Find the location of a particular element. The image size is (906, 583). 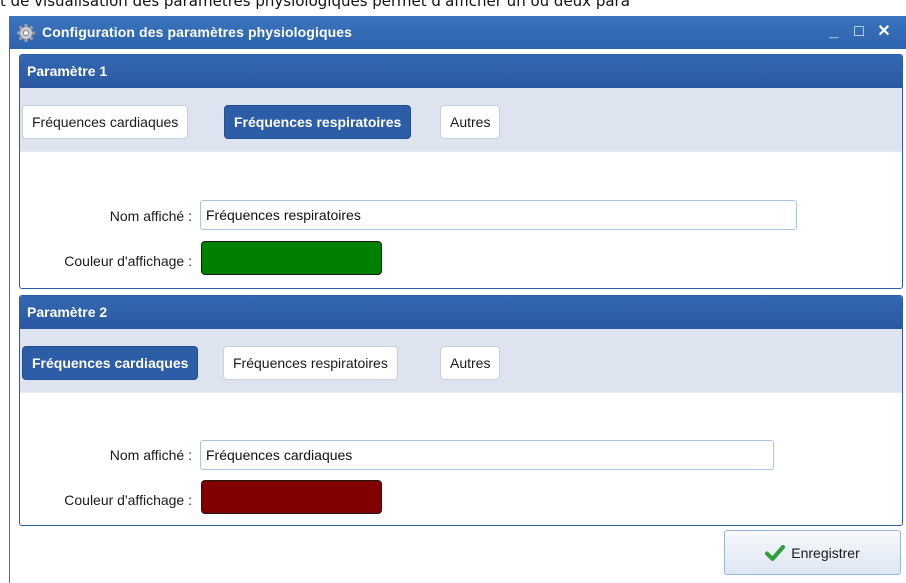

maximize-button: □ is located at coordinates (859, 32).